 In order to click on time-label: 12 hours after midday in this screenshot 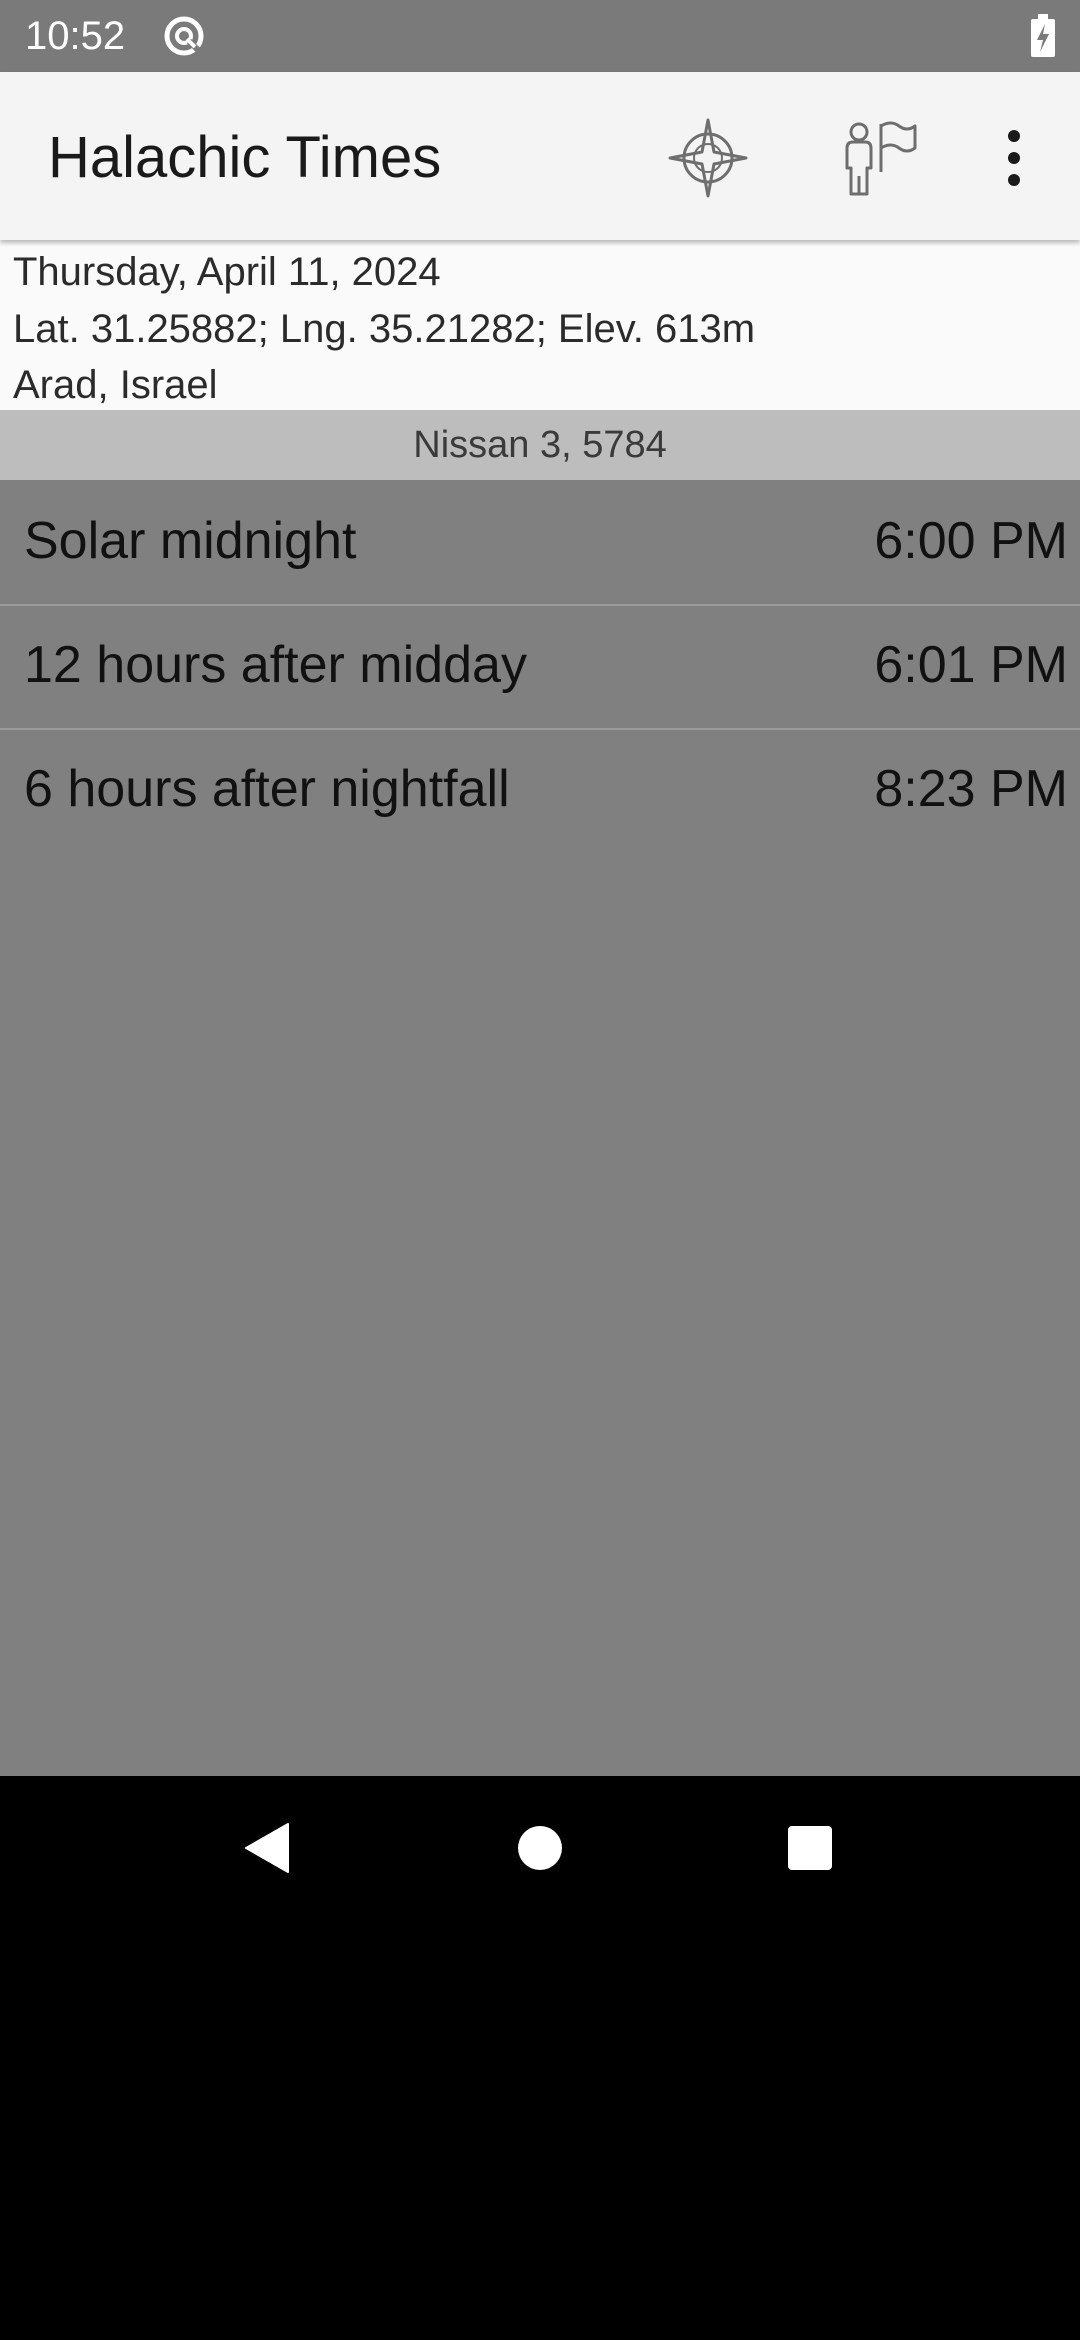, I will do `click(275, 665)`.